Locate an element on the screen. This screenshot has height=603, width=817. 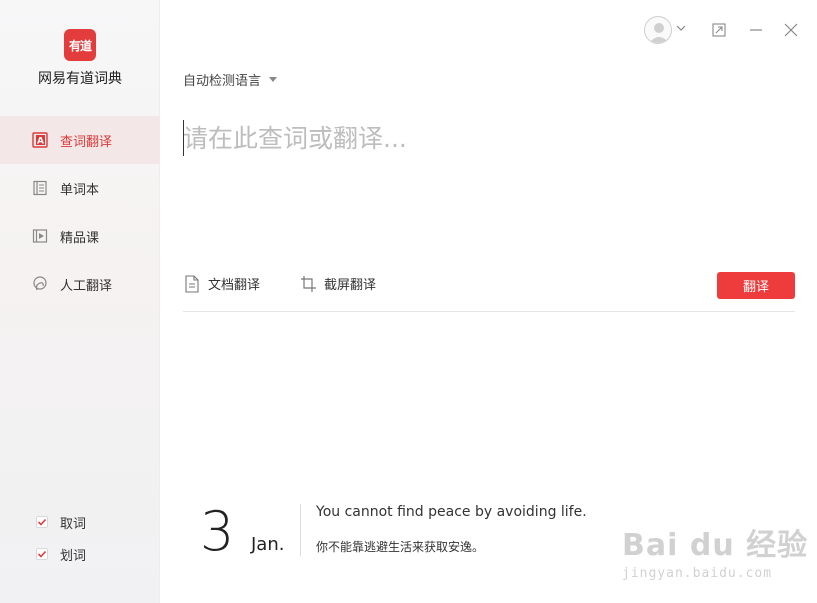
daily-quote-en: You cannot find peace by avoiding life. is located at coordinates (451, 512).